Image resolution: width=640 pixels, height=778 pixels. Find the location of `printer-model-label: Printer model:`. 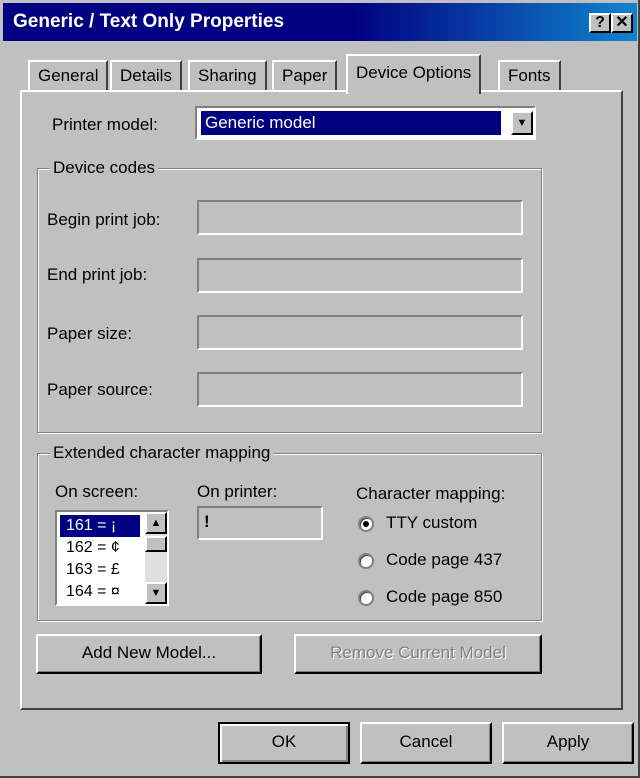

printer-model-label: Printer model: is located at coordinates (105, 124).